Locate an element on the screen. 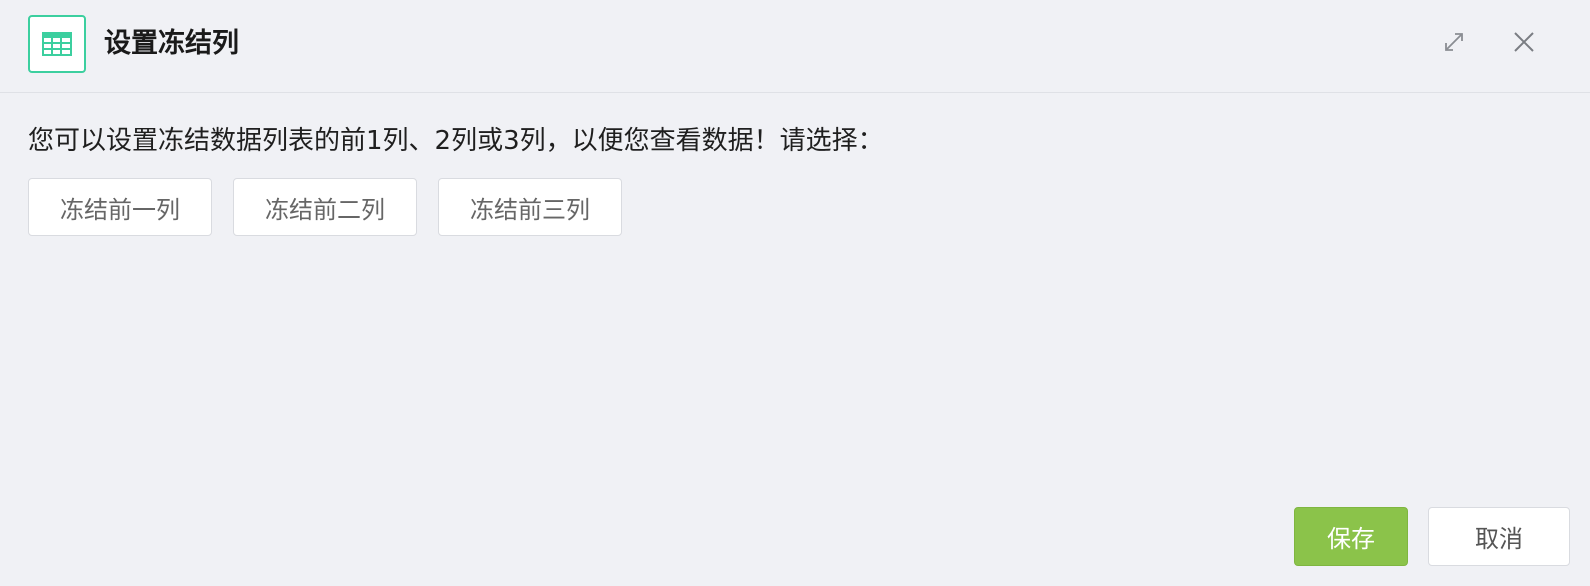 This screenshot has width=1590, height=586. close-button is located at coordinates (1524, 44).